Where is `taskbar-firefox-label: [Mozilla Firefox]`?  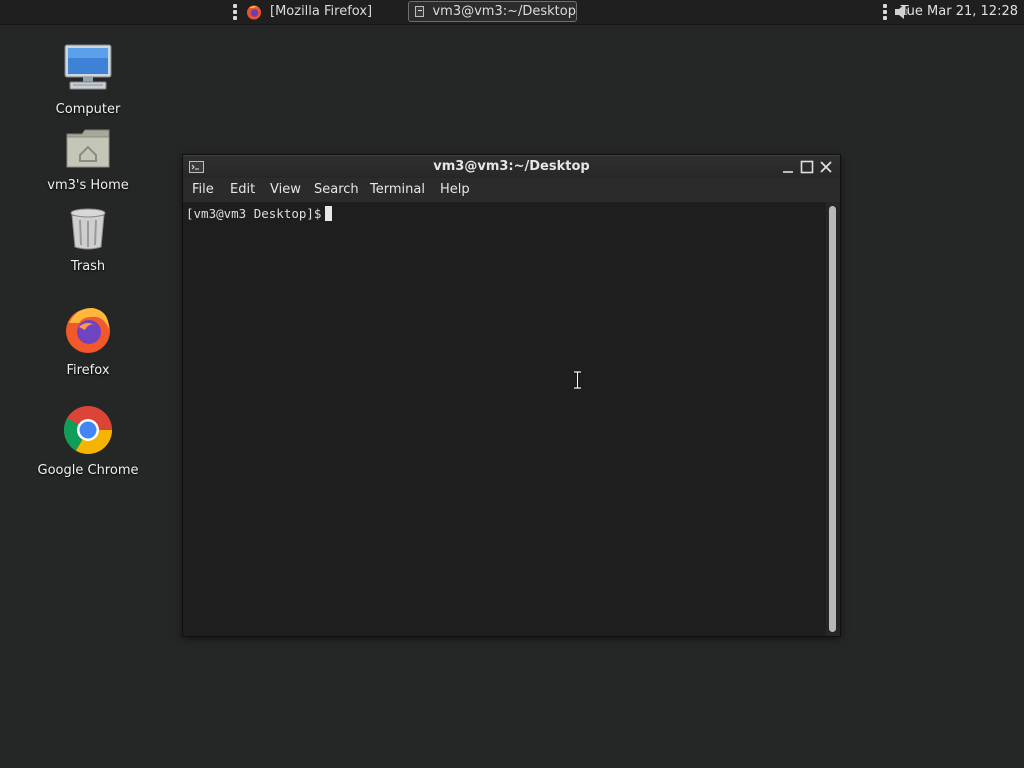
taskbar-firefox-label: [Mozilla Firefox] is located at coordinates (321, 11).